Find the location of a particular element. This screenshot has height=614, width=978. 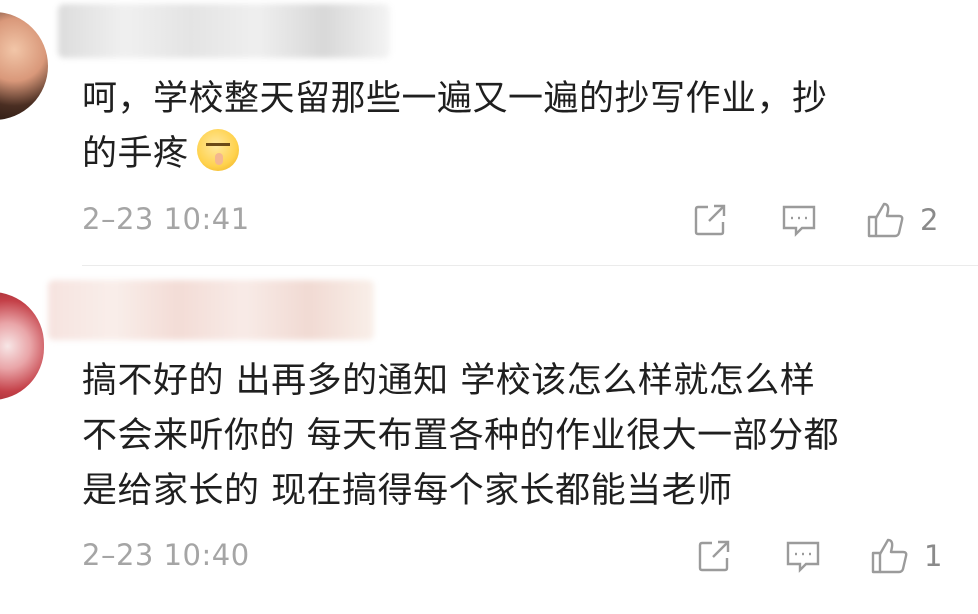

timestamp: 2–23 10:40 is located at coordinates (166, 555).